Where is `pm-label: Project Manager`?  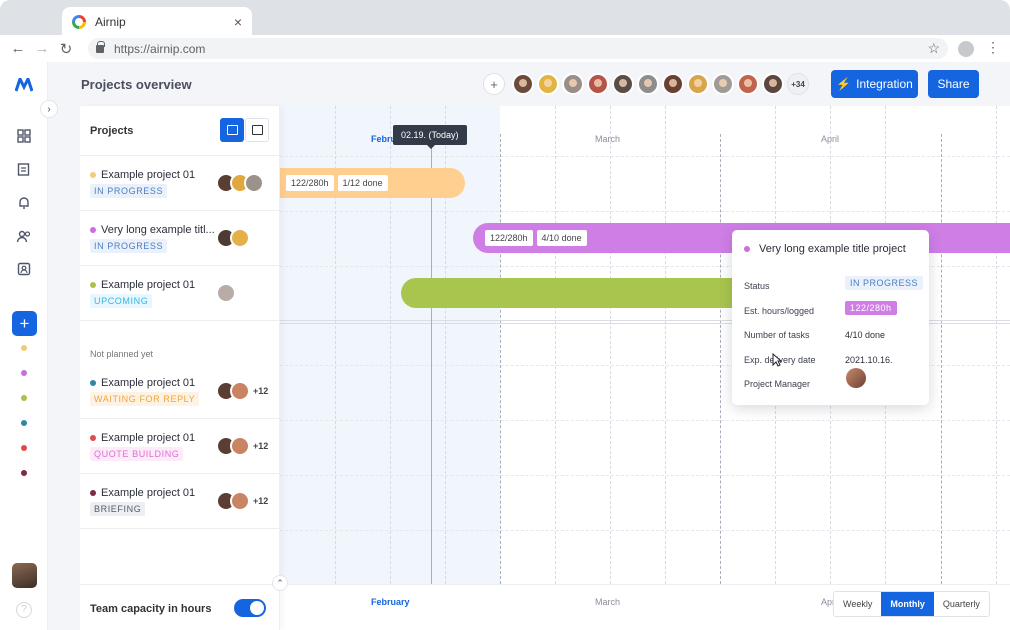
pm-label: Project Manager is located at coordinates (777, 384).